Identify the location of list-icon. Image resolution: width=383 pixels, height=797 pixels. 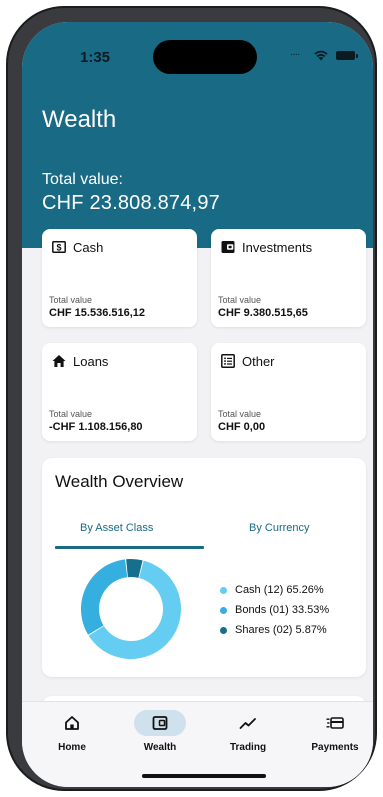
(228, 361).